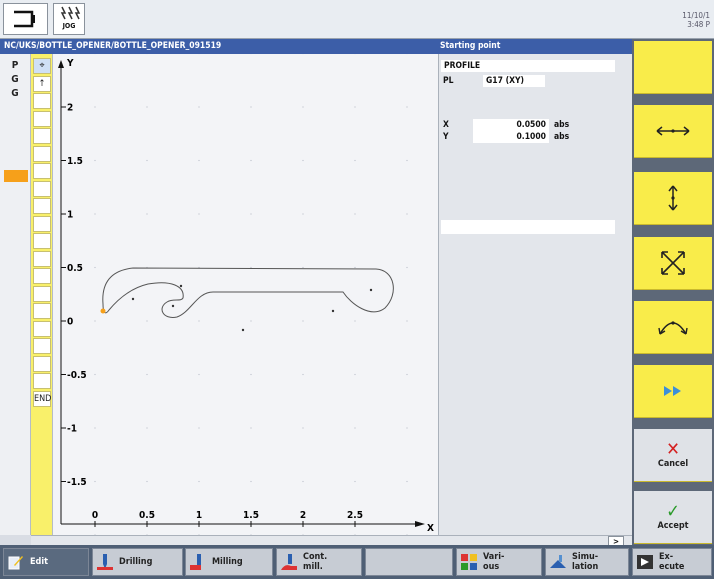 This screenshot has height=579, width=714. What do you see at coordinates (561, 137) in the screenshot?
I see `y-unit: abs` at bounding box center [561, 137].